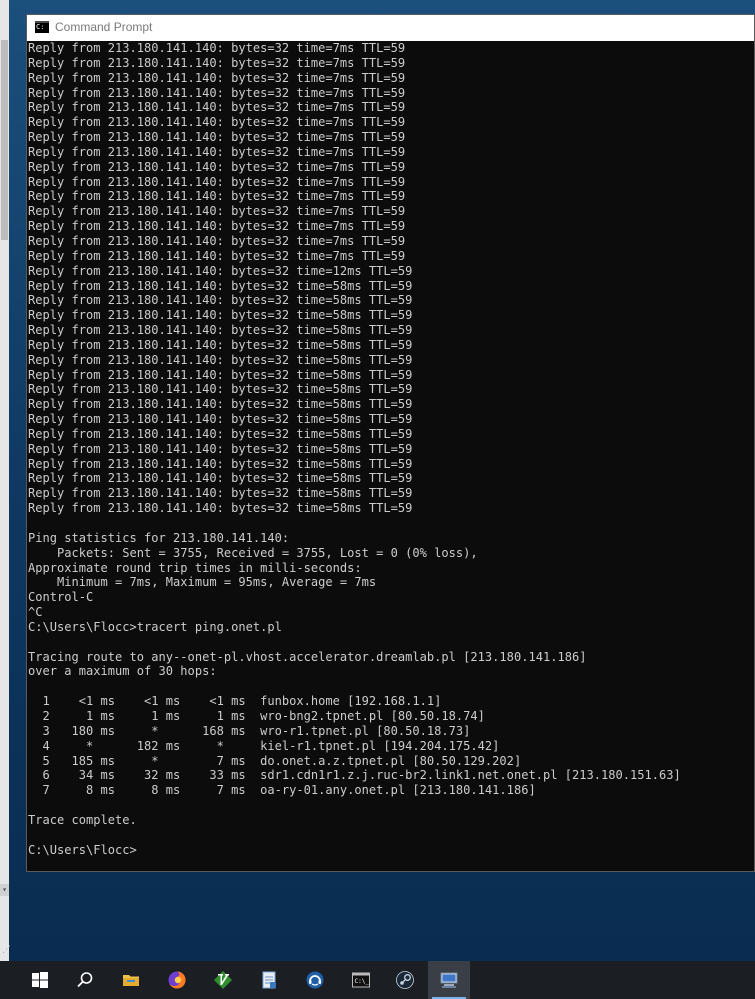  I want to click on notepad-icon, so click(269, 980).